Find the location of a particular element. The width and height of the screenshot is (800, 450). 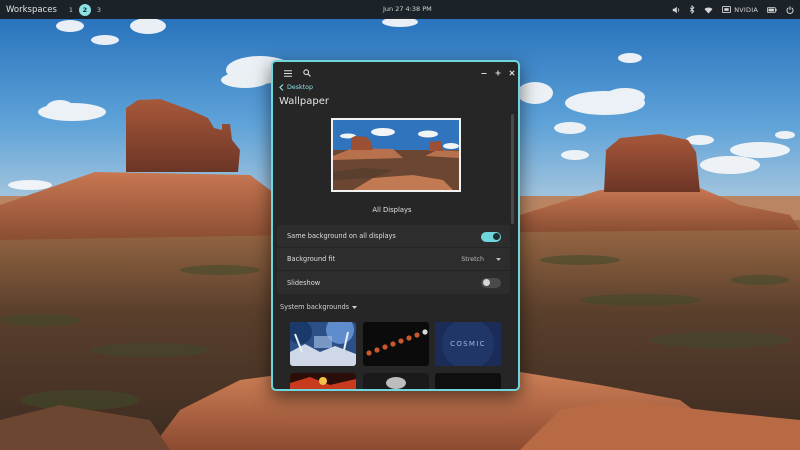

gpu-menu: NVIDIA is located at coordinates (740, 10).